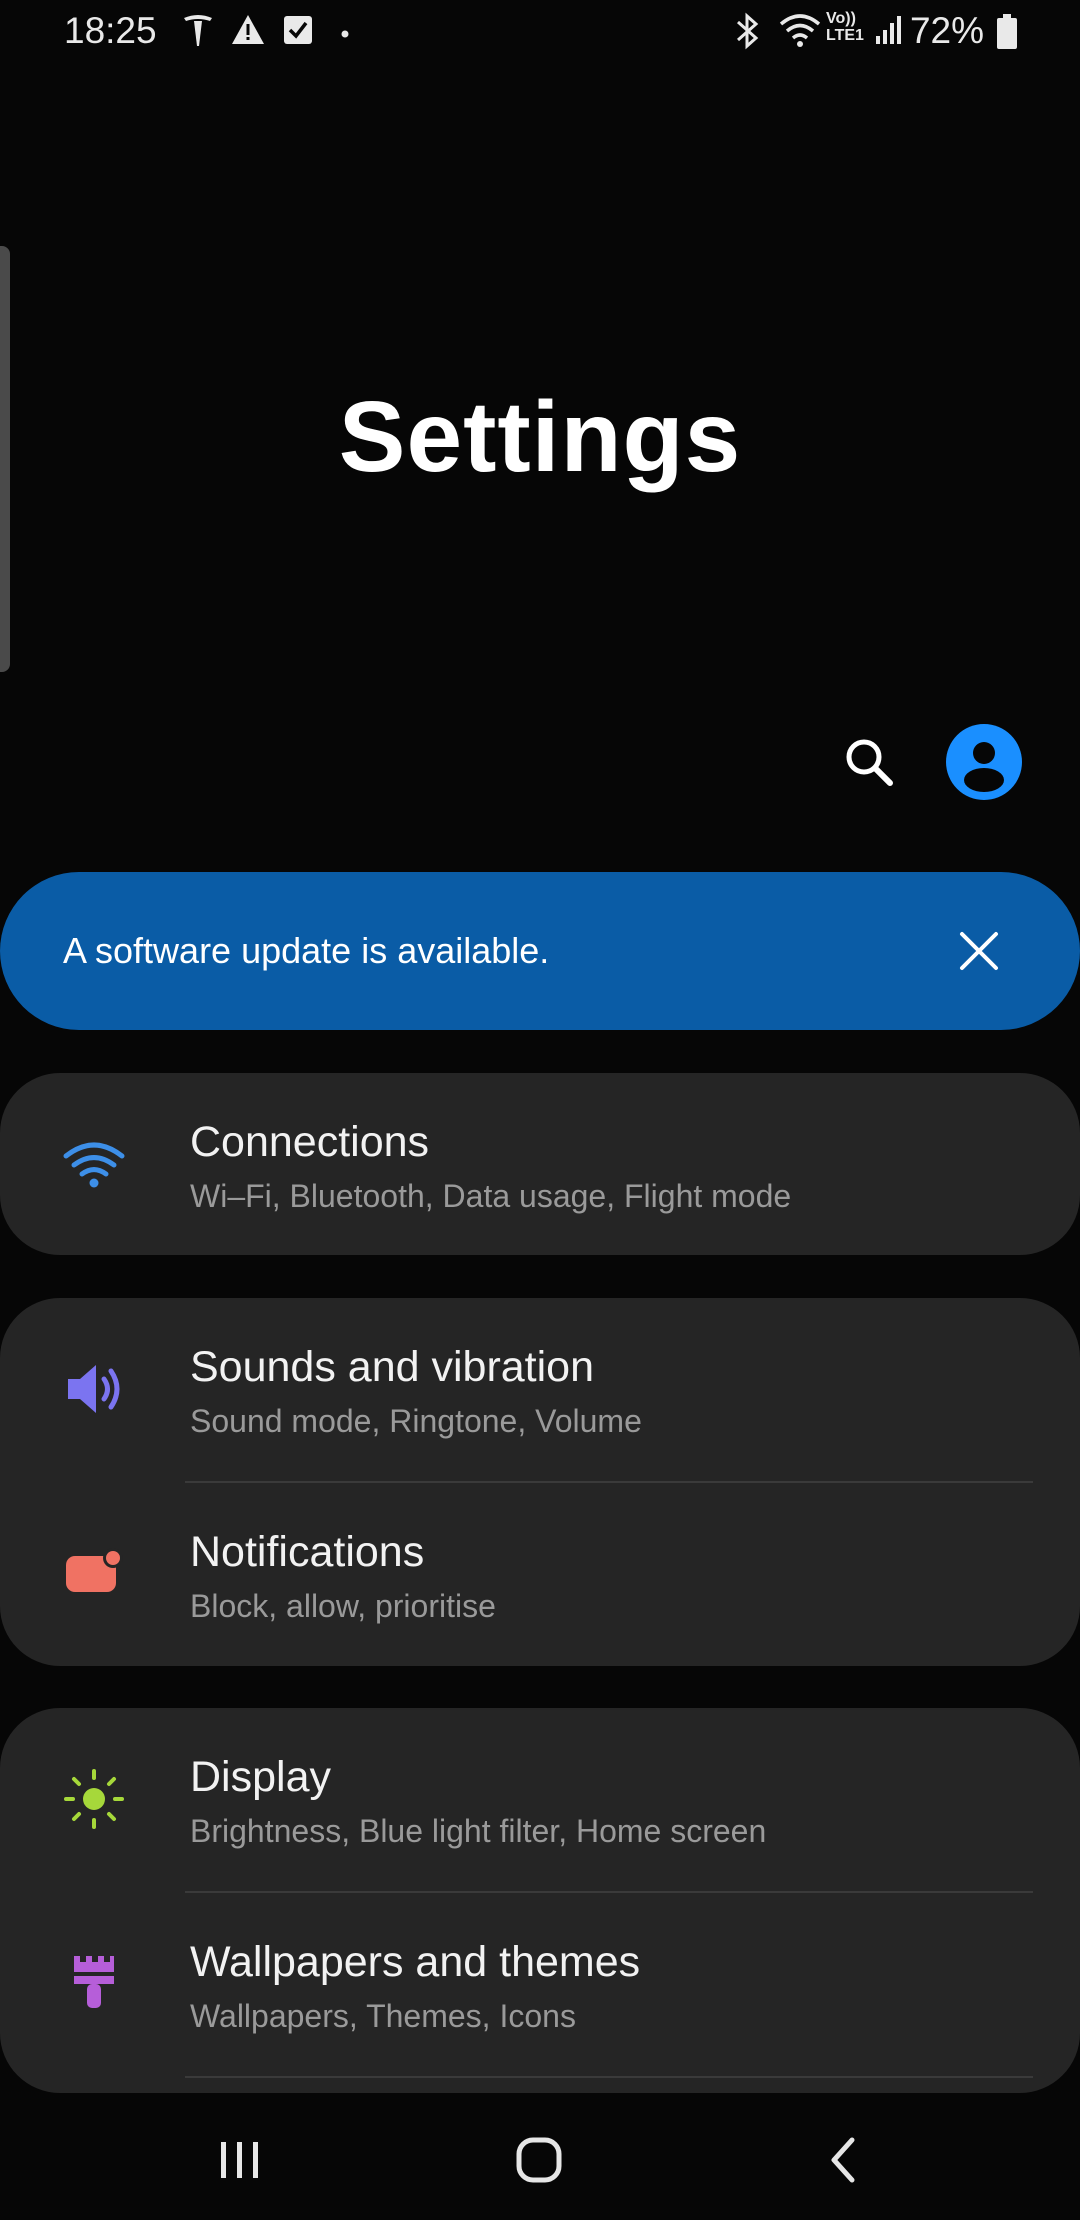 The image size is (1080, 2220). What do you see at coordinates (94, 1982) in the screenshot?
I see `paintbrush-icon` at bounding box center [94, 1982].